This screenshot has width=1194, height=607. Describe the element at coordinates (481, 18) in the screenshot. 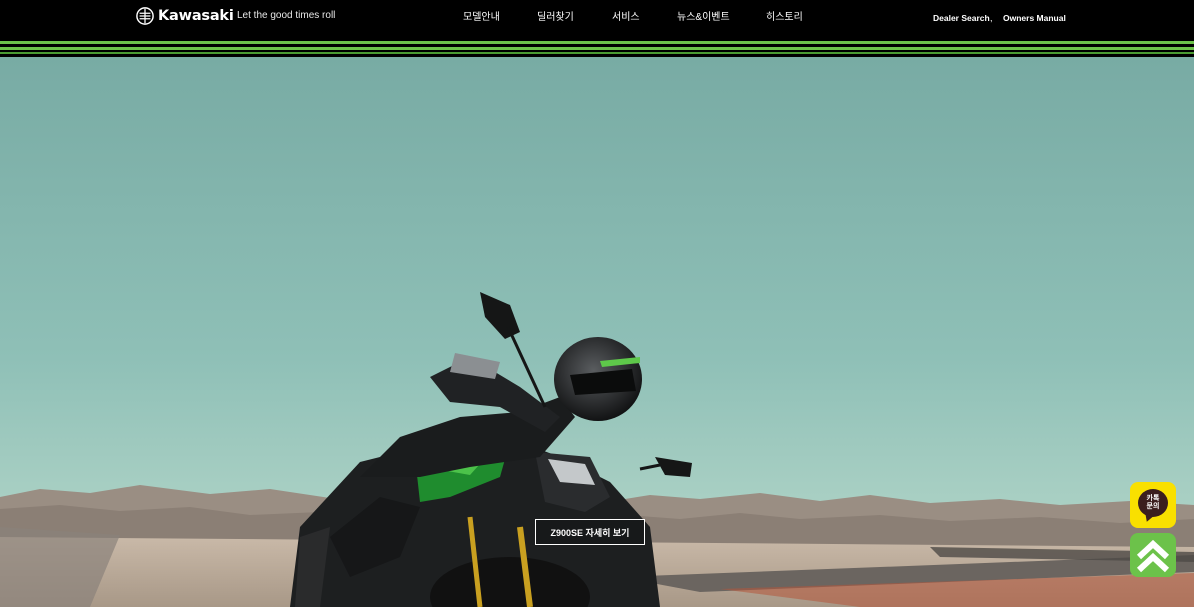

I see `nav-item-models: 모델안내` at that location.